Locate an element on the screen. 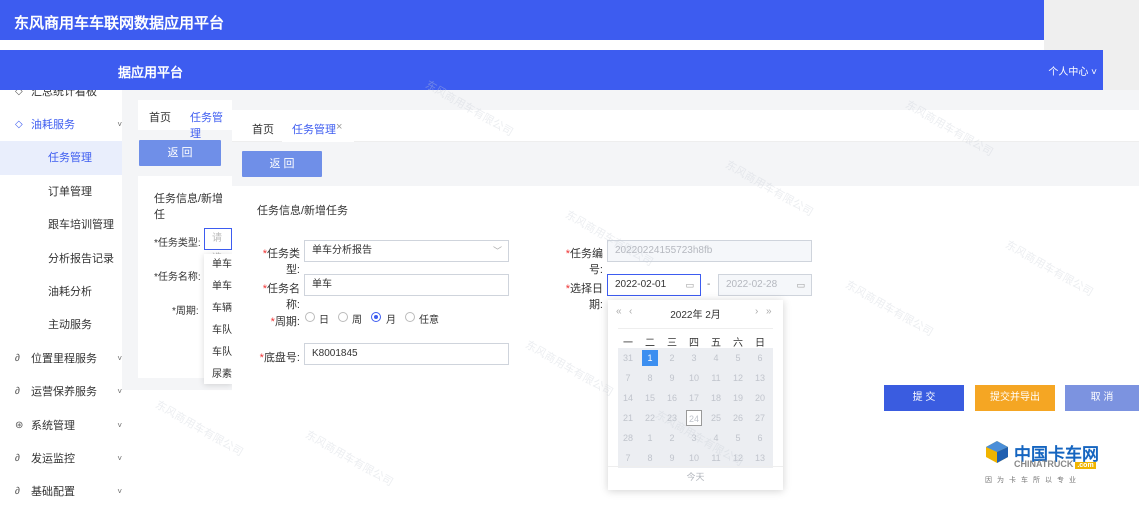 This screenshot has height=509, width=1139. calendar-day: 16 is located at coordinates (672, 398).